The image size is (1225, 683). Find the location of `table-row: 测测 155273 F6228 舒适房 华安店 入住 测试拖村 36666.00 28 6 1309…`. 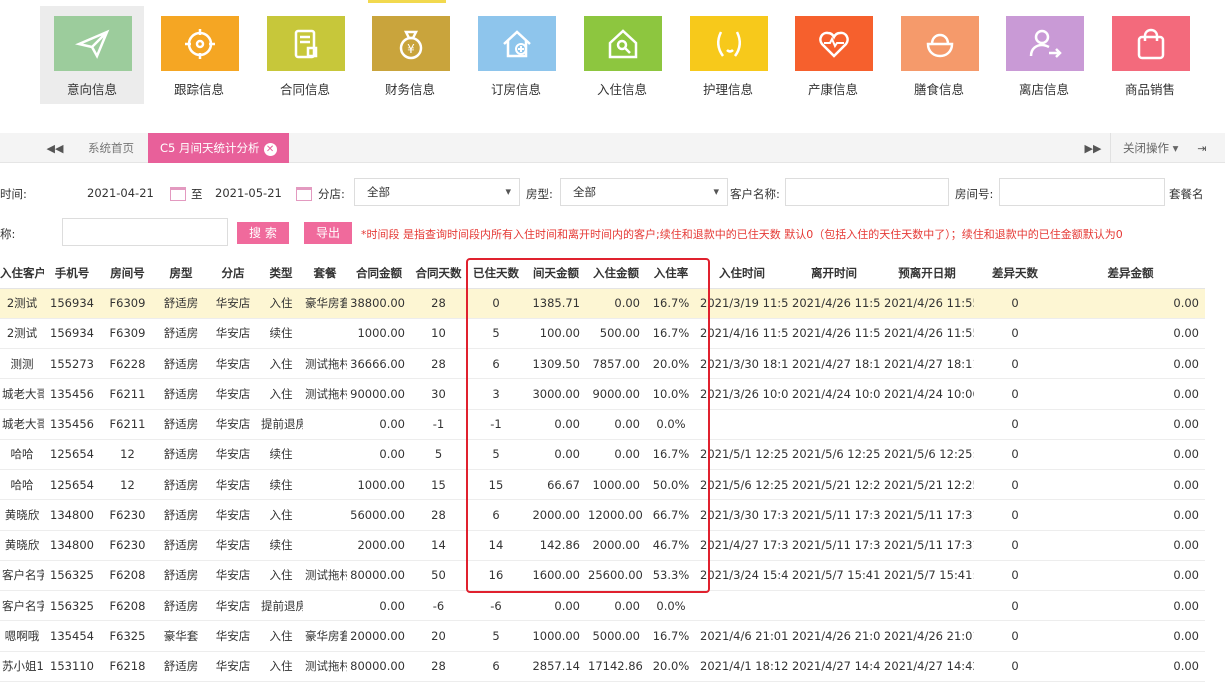

table-row: 测测 155273 F6228 舒适房 华安店 入住 测试拖村 36666.00 28 6 1309… is located at coordinates (602, 364).